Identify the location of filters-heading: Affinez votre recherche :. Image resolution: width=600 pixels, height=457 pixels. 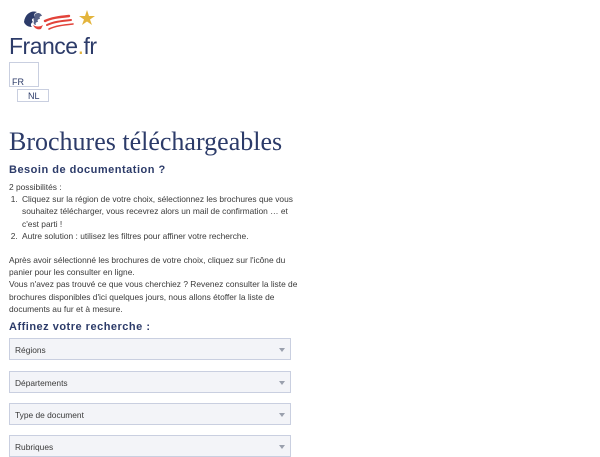
(80, 327).